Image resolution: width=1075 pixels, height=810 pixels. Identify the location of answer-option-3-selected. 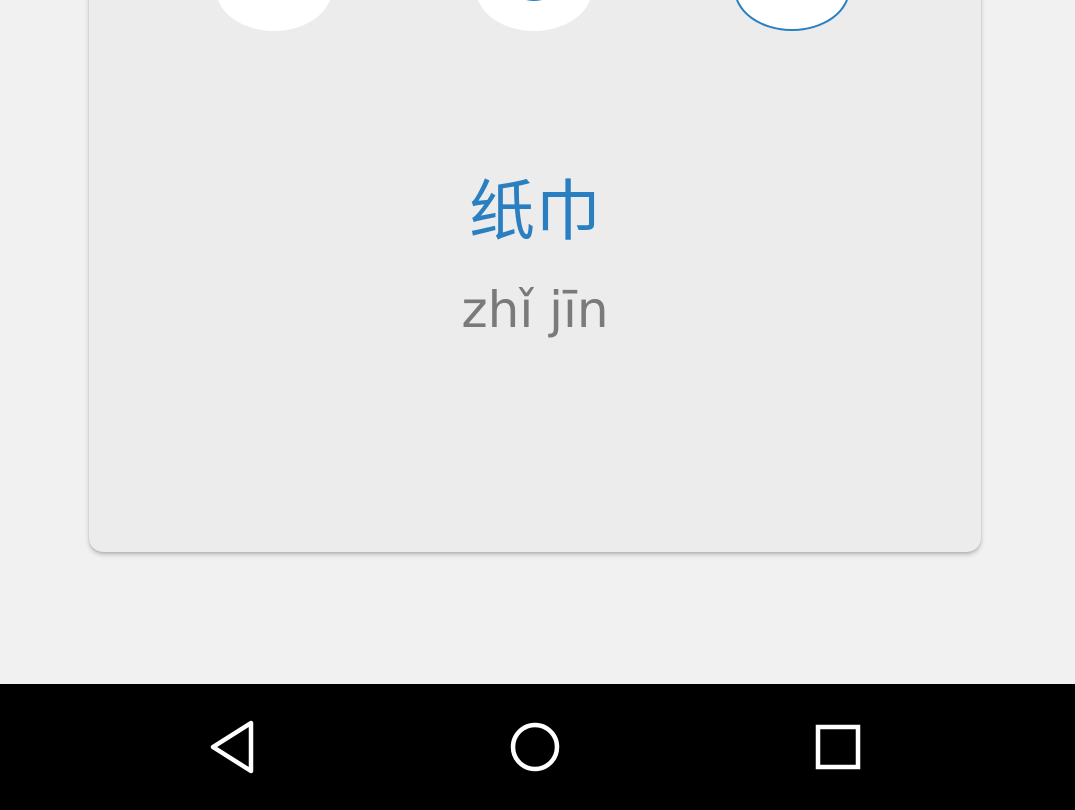
(792, 15).